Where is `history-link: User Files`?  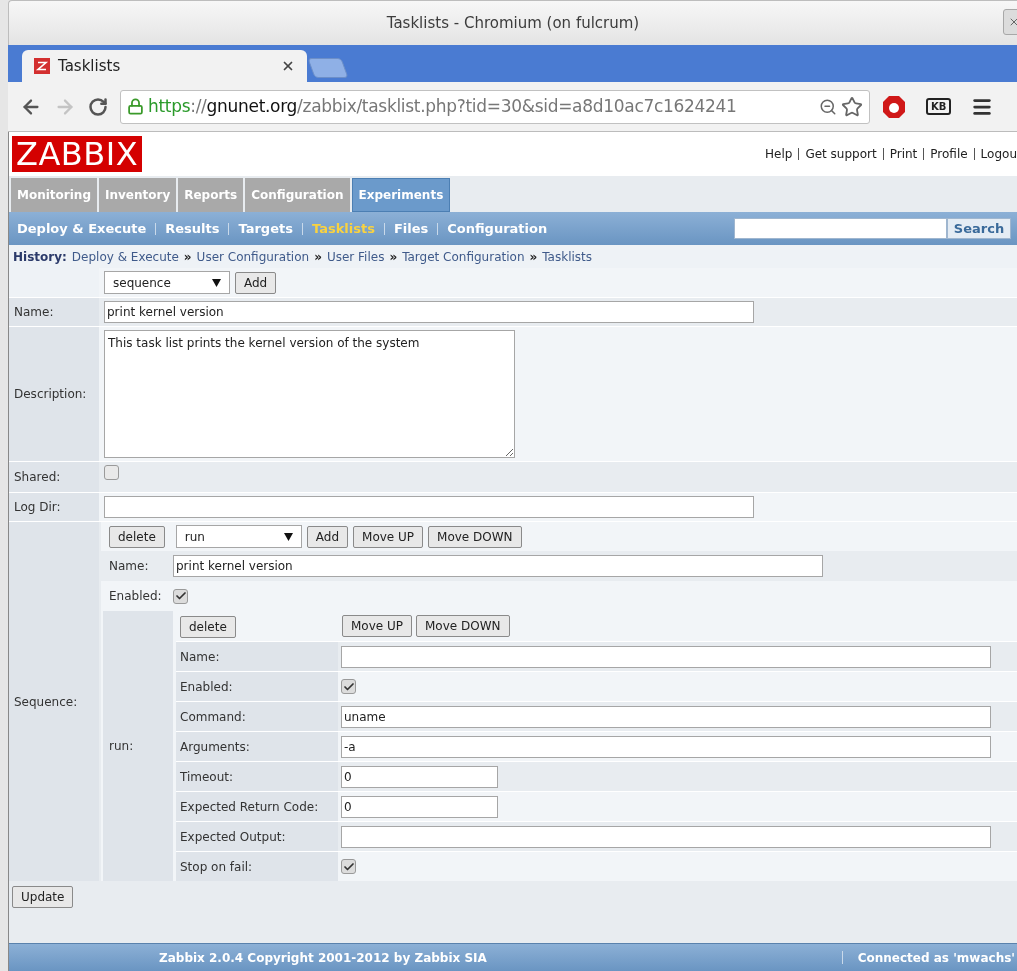
history-link: User Files is located at coordinates (355, 256).